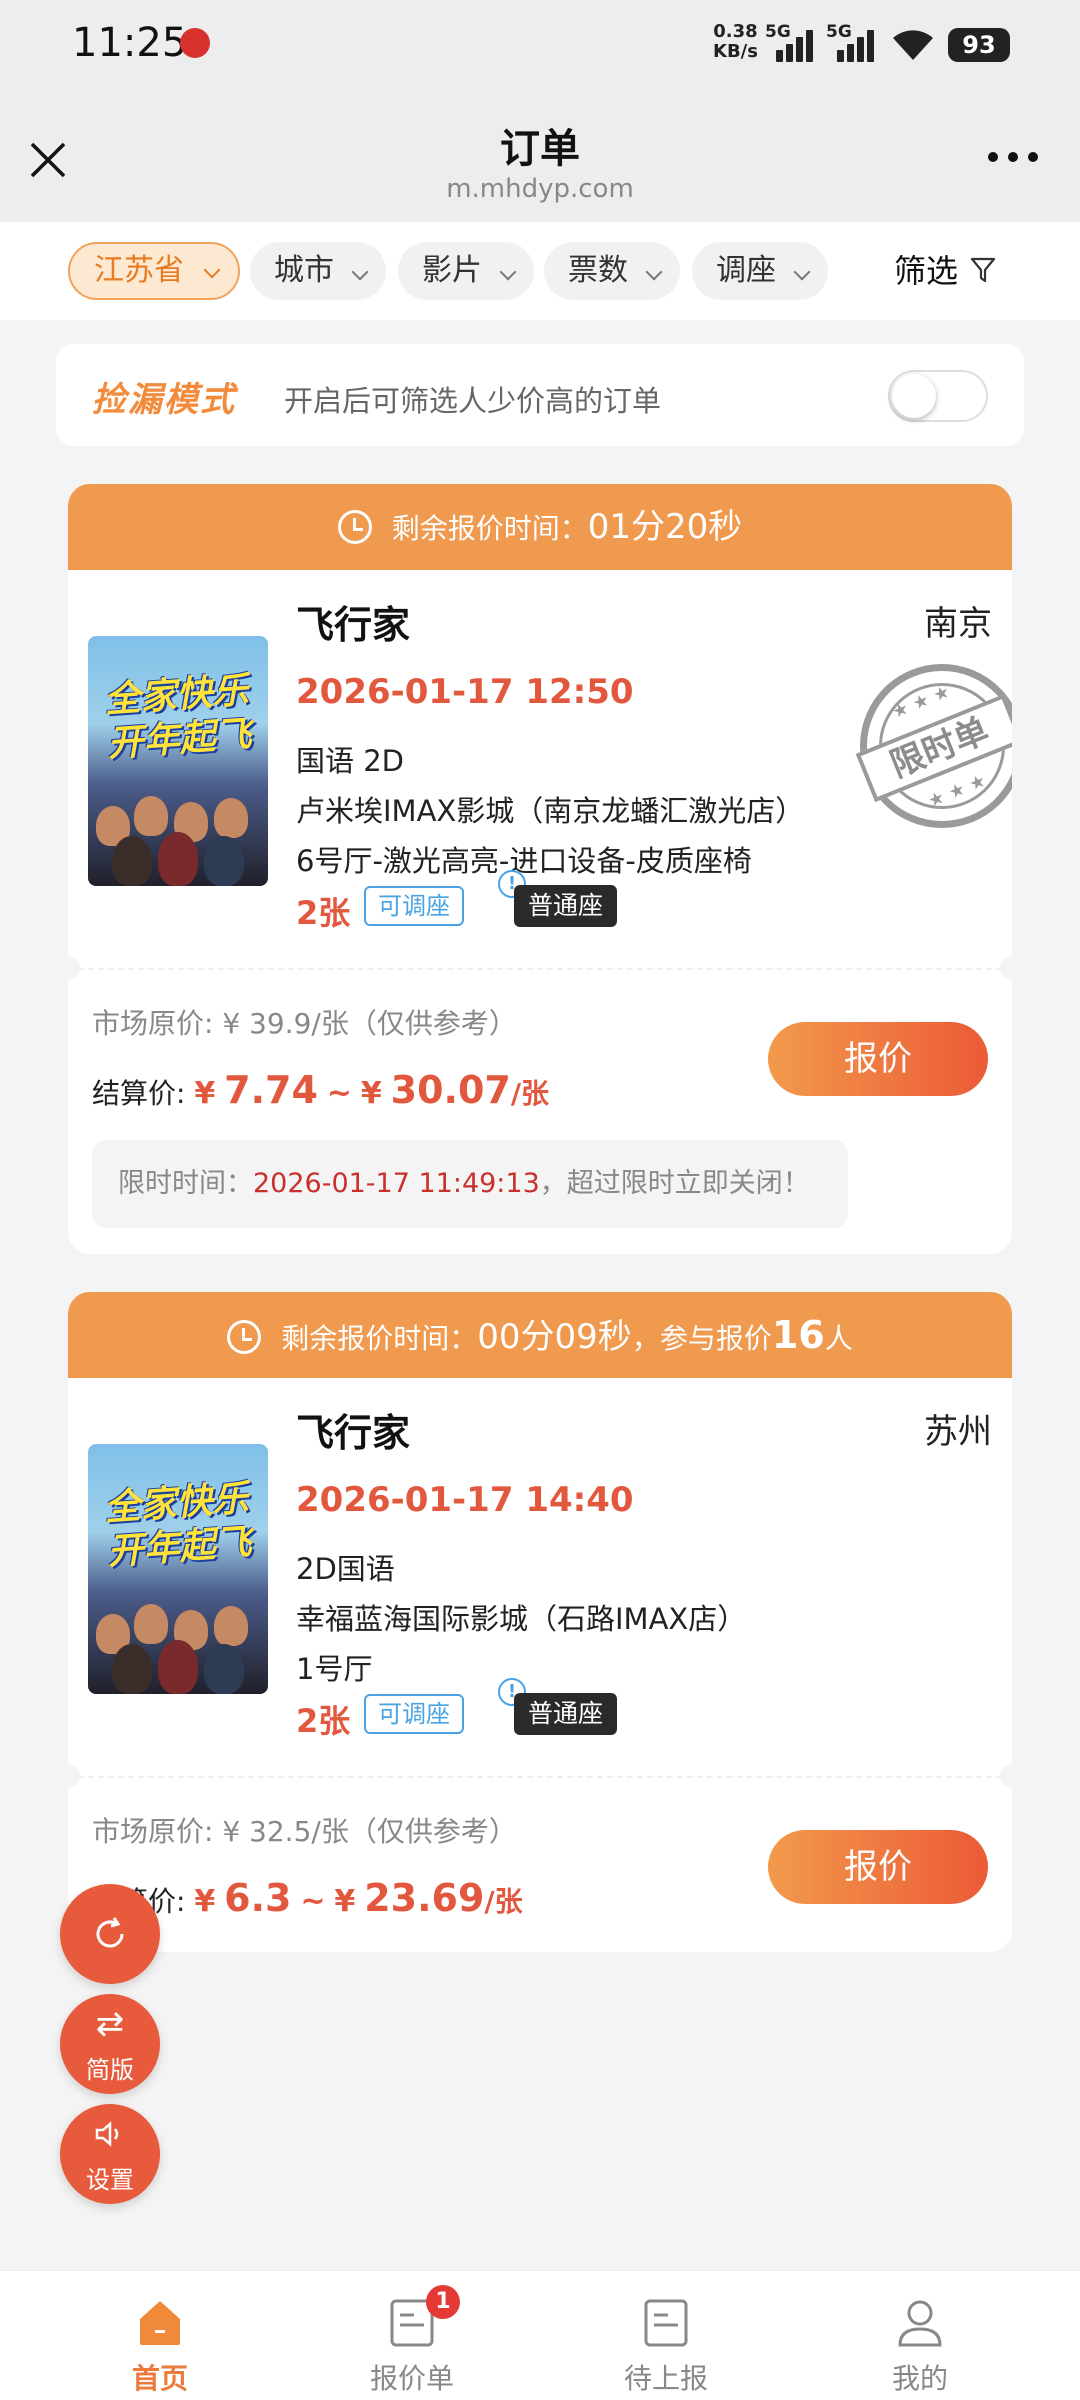  I want to click on show-format: 2D国语, so click(345, 1569).